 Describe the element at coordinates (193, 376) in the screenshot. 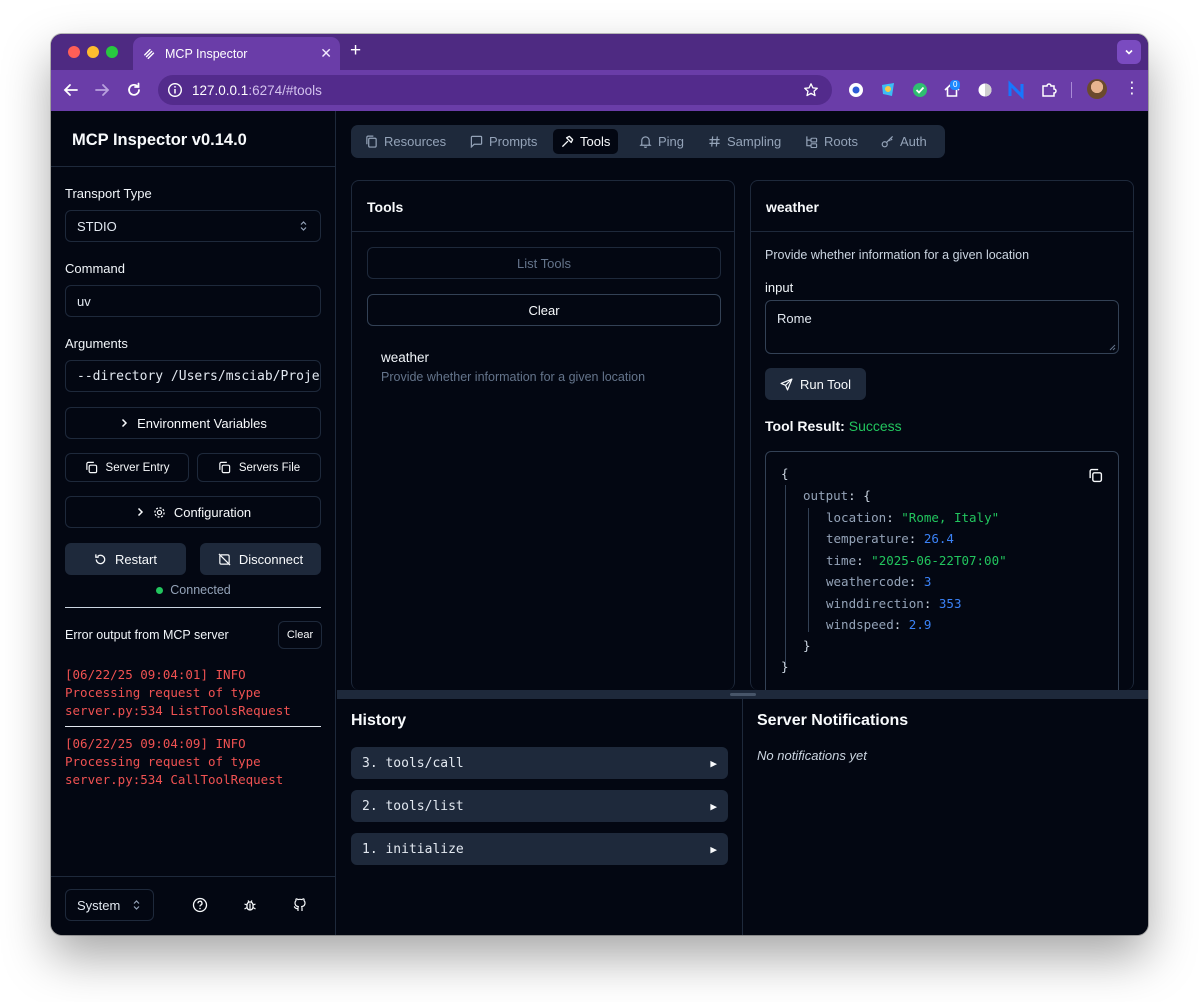

I see `arguments-input: --directory /Users/msciab/Proje` at that location.